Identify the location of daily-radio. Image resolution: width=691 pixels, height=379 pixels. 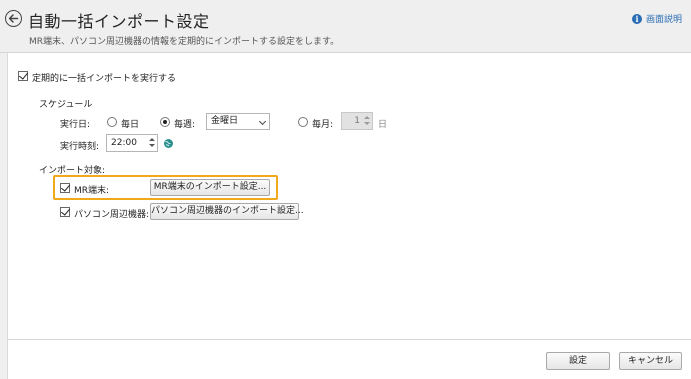
(112, 122).